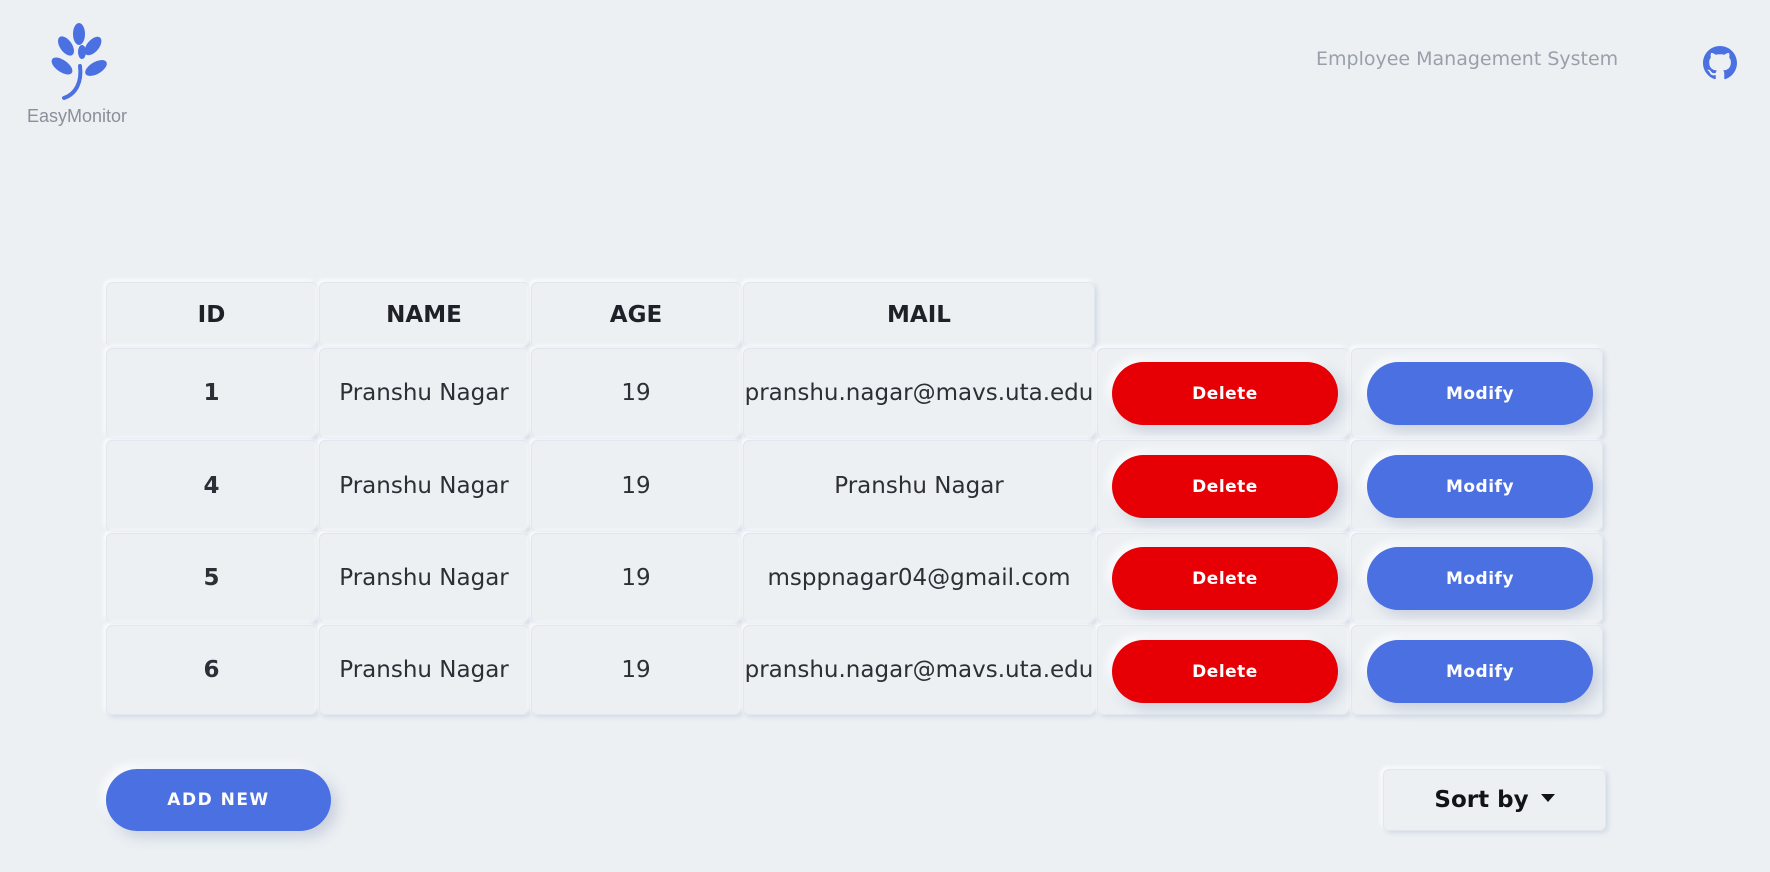  I want to click on brand-logo: EasyMonitor, so click(77, 74).